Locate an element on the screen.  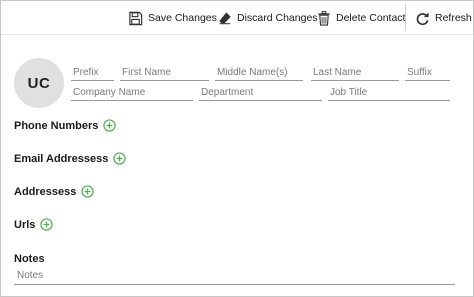
refresh-icon is located at coordinates (422, 18).